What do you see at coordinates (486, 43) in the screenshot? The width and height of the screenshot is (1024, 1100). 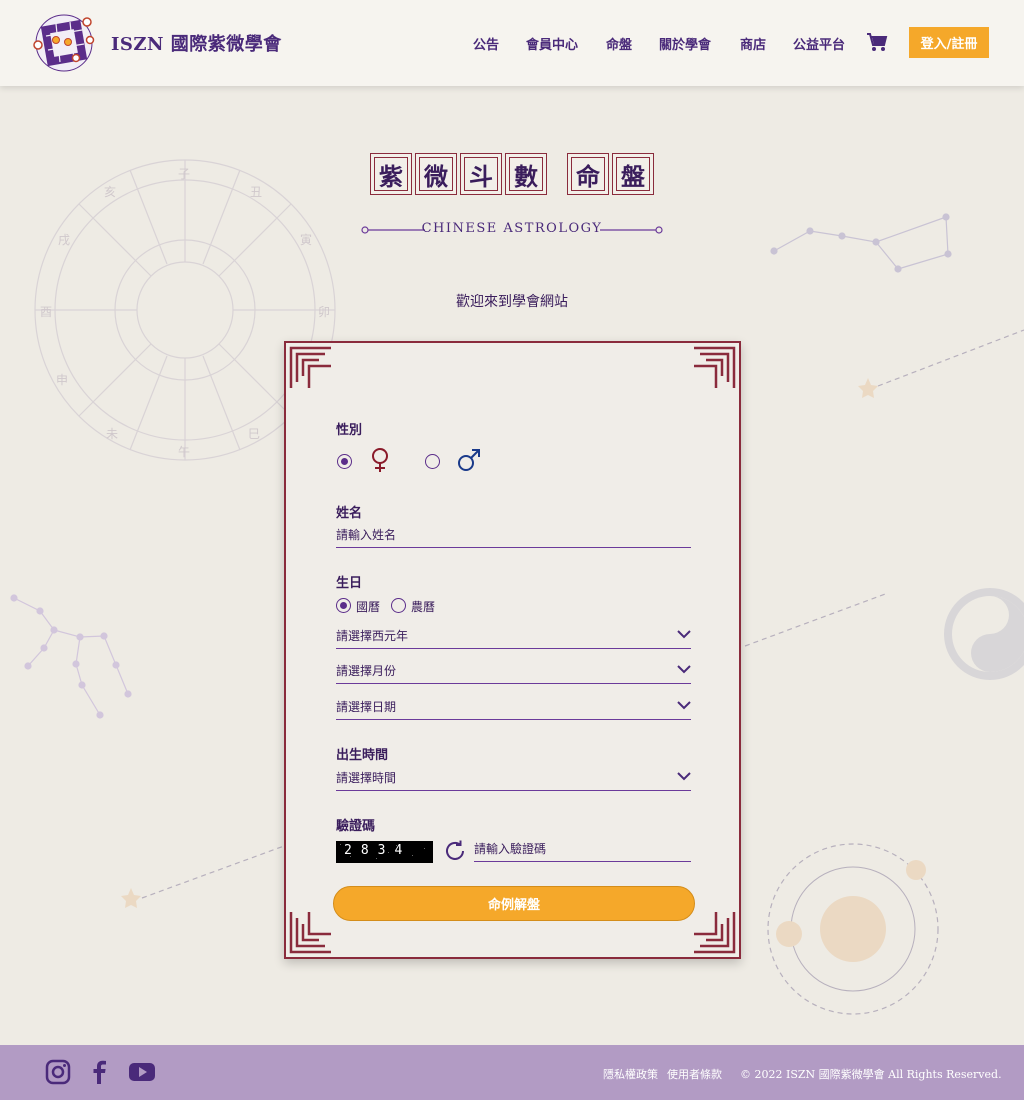 I see `nav-announcements: 公告` at bounding box center [486, 43].